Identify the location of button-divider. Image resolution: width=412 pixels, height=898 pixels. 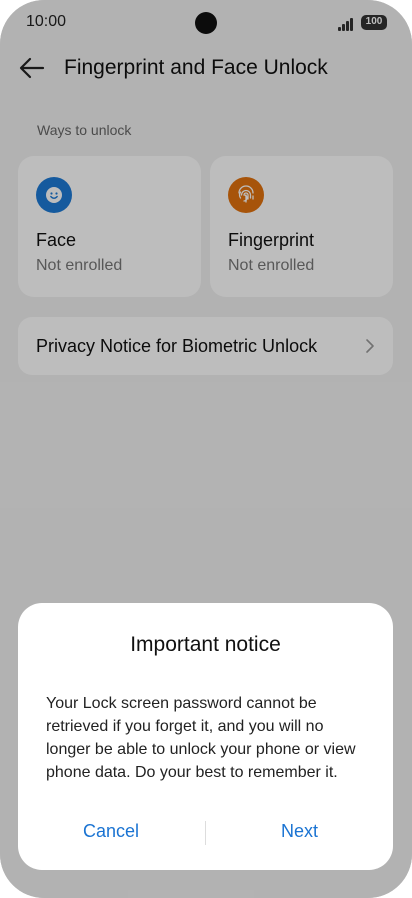
(205, 833).